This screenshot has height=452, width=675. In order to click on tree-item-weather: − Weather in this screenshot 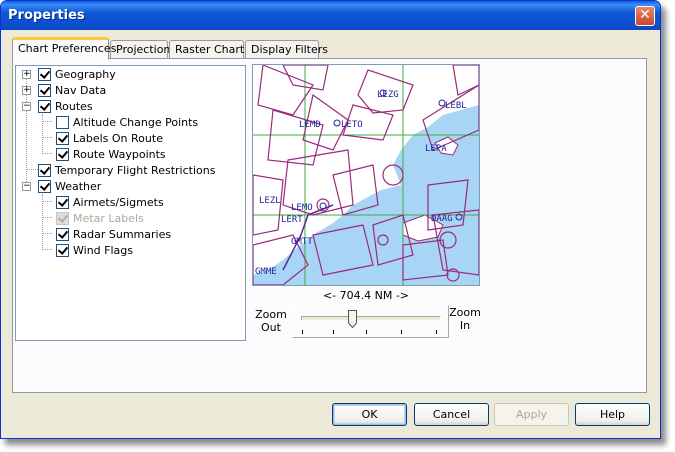, I will do `click(61, 186)`.